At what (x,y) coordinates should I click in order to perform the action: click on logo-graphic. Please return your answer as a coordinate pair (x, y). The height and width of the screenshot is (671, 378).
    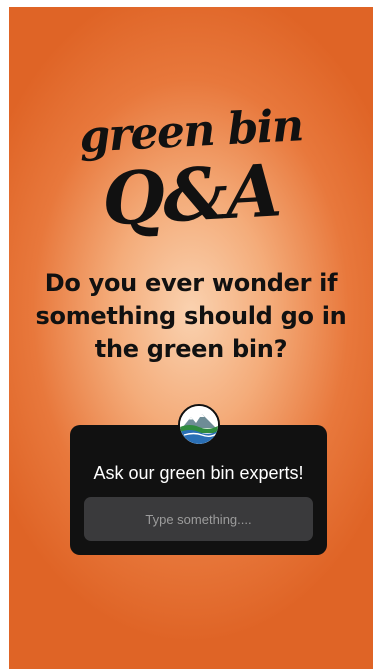
    Looking at the image, I should click on (199, 425).